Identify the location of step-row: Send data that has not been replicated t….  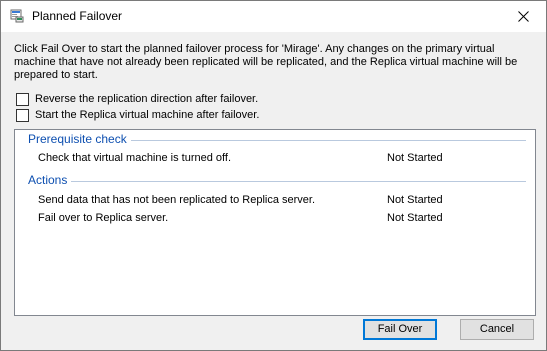
(278, 200).